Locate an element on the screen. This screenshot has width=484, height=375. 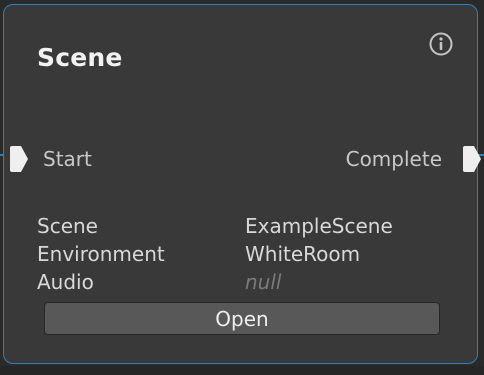
property-value: null is located at coordinates (263, 282).